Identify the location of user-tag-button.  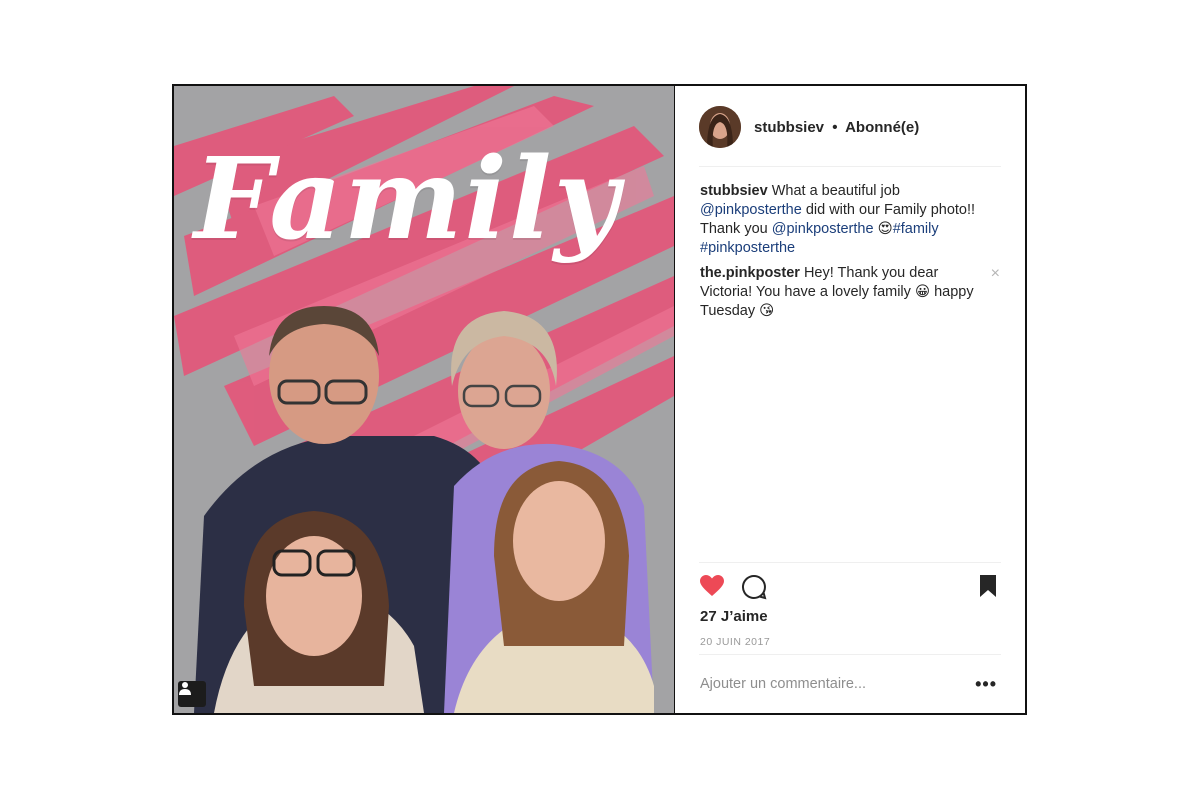
(192, 694).